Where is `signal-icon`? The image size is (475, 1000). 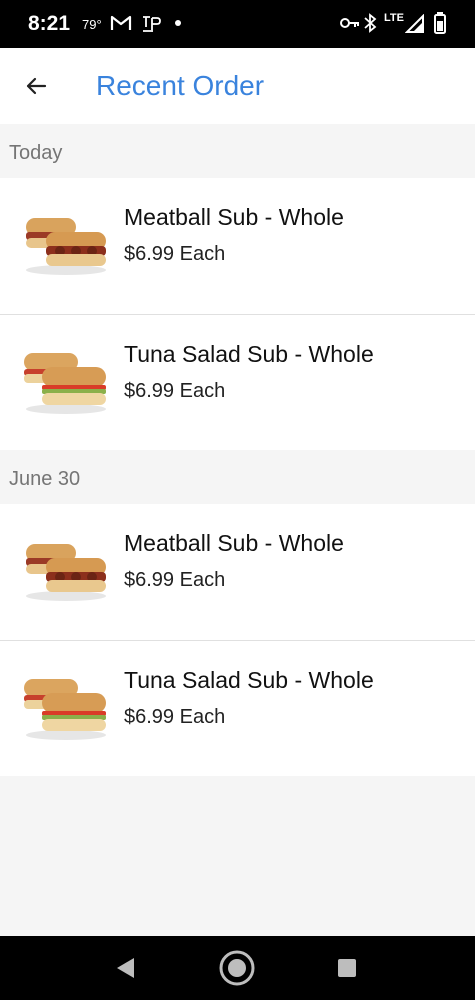
signal-icon is located at coordinates (414, 26).